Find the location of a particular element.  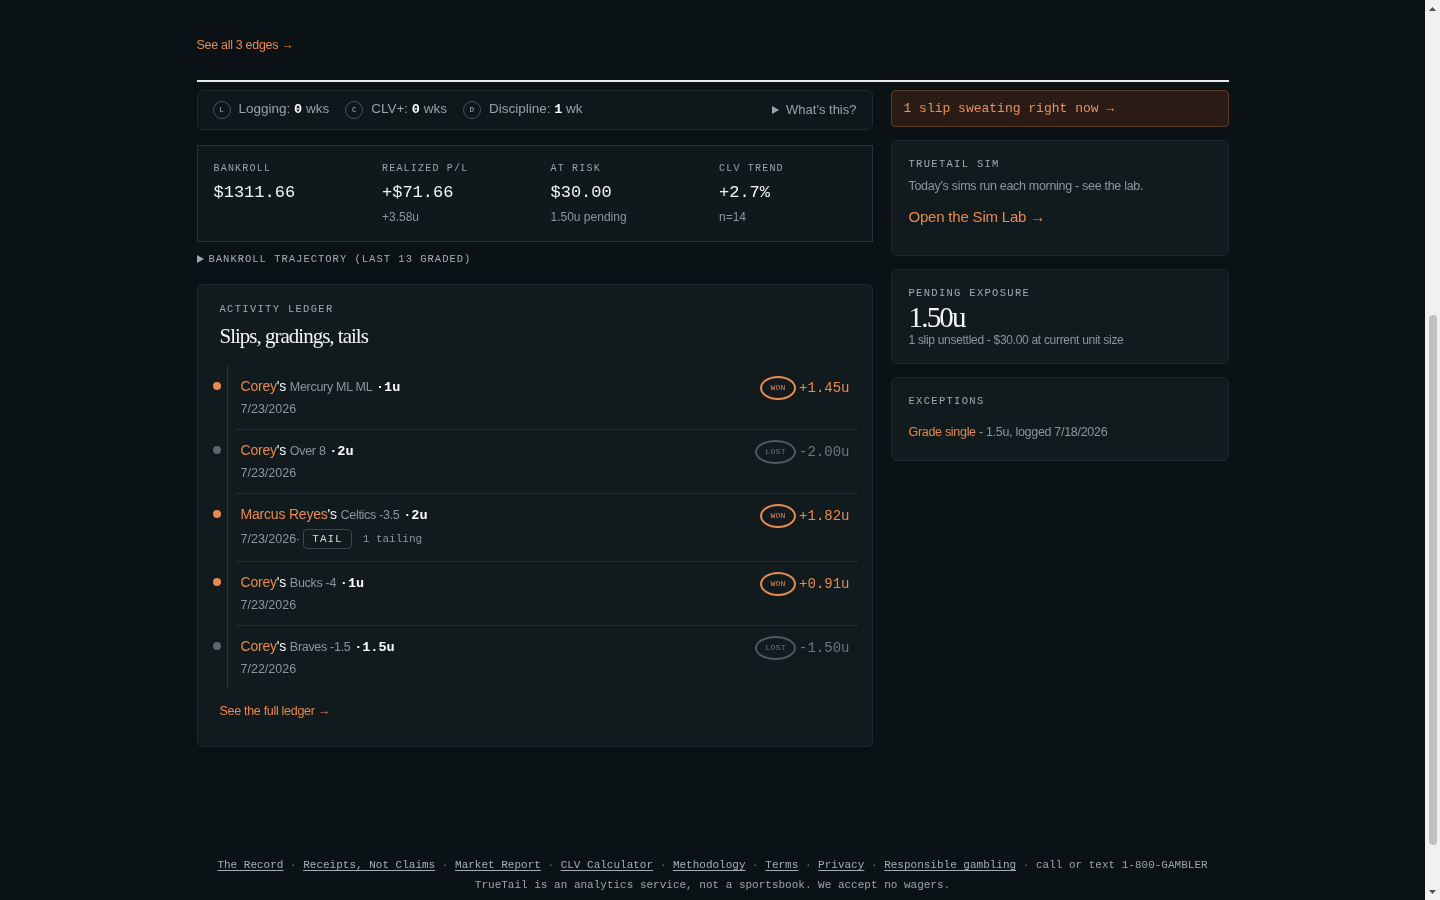

footer-link: Receipts, Not Claims is located at coordinates (369, 865).